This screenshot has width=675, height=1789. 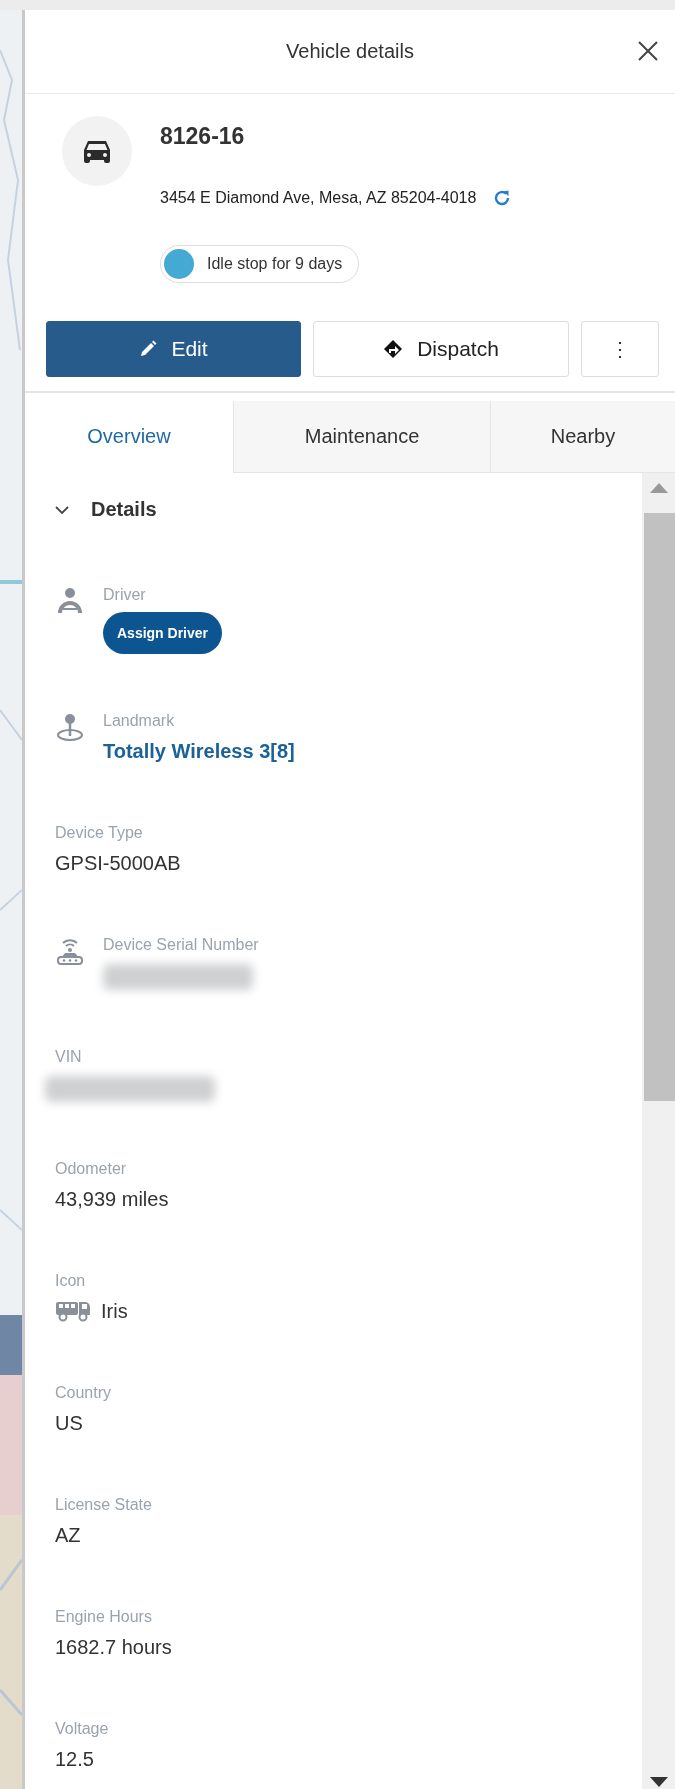 I want to click on field-value: GPSI-5000AB, so click(x=118, y=863).